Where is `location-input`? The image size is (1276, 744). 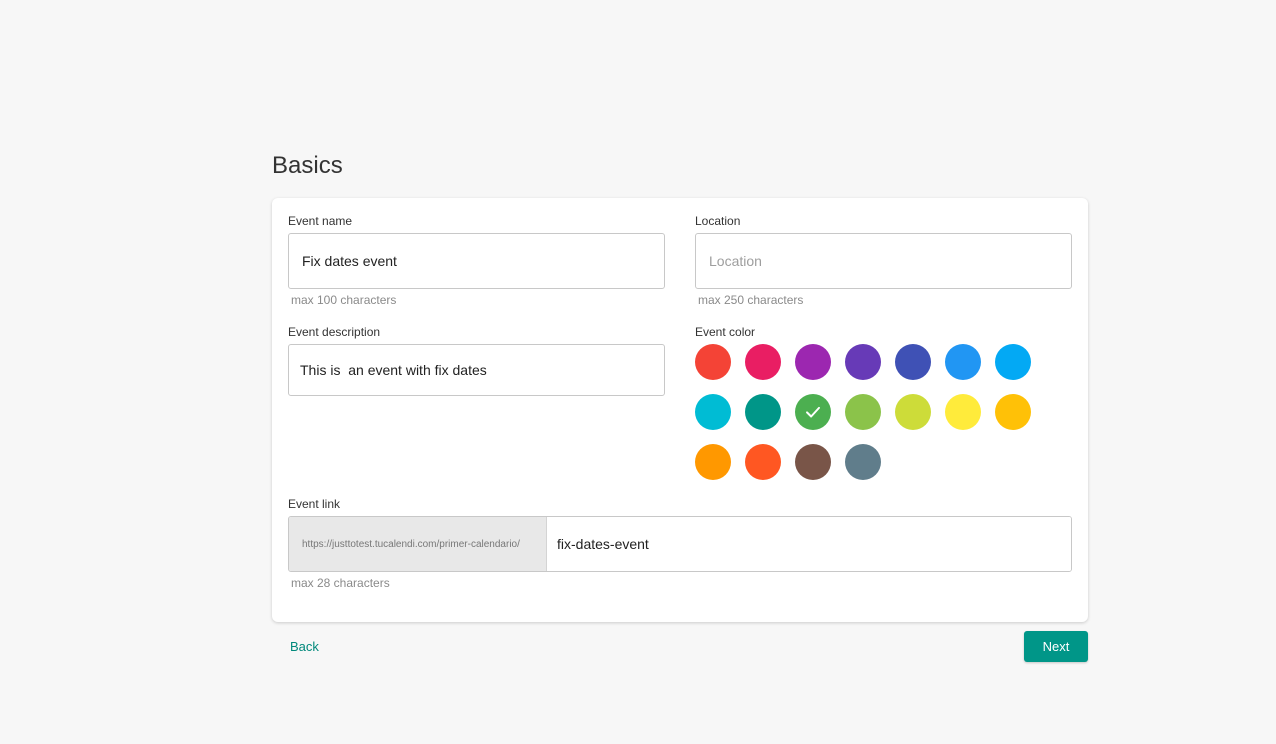 location-input is located at coordinates (883, 261).